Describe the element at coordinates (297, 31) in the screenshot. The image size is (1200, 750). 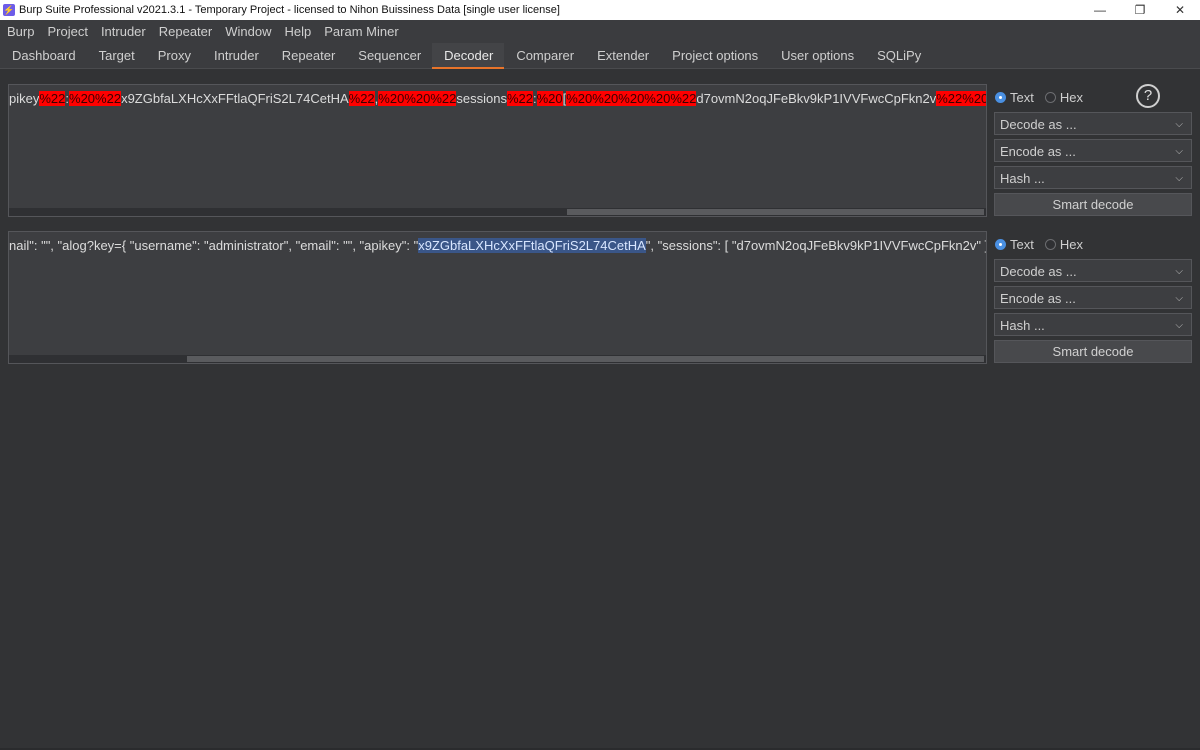
I see `menu-help: Help` at that location.